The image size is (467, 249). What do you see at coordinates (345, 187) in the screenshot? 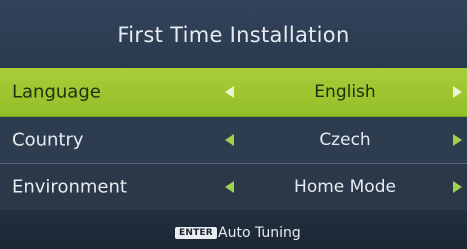
I see `setting-value: Home Mode` at bounding box center [345, 187].